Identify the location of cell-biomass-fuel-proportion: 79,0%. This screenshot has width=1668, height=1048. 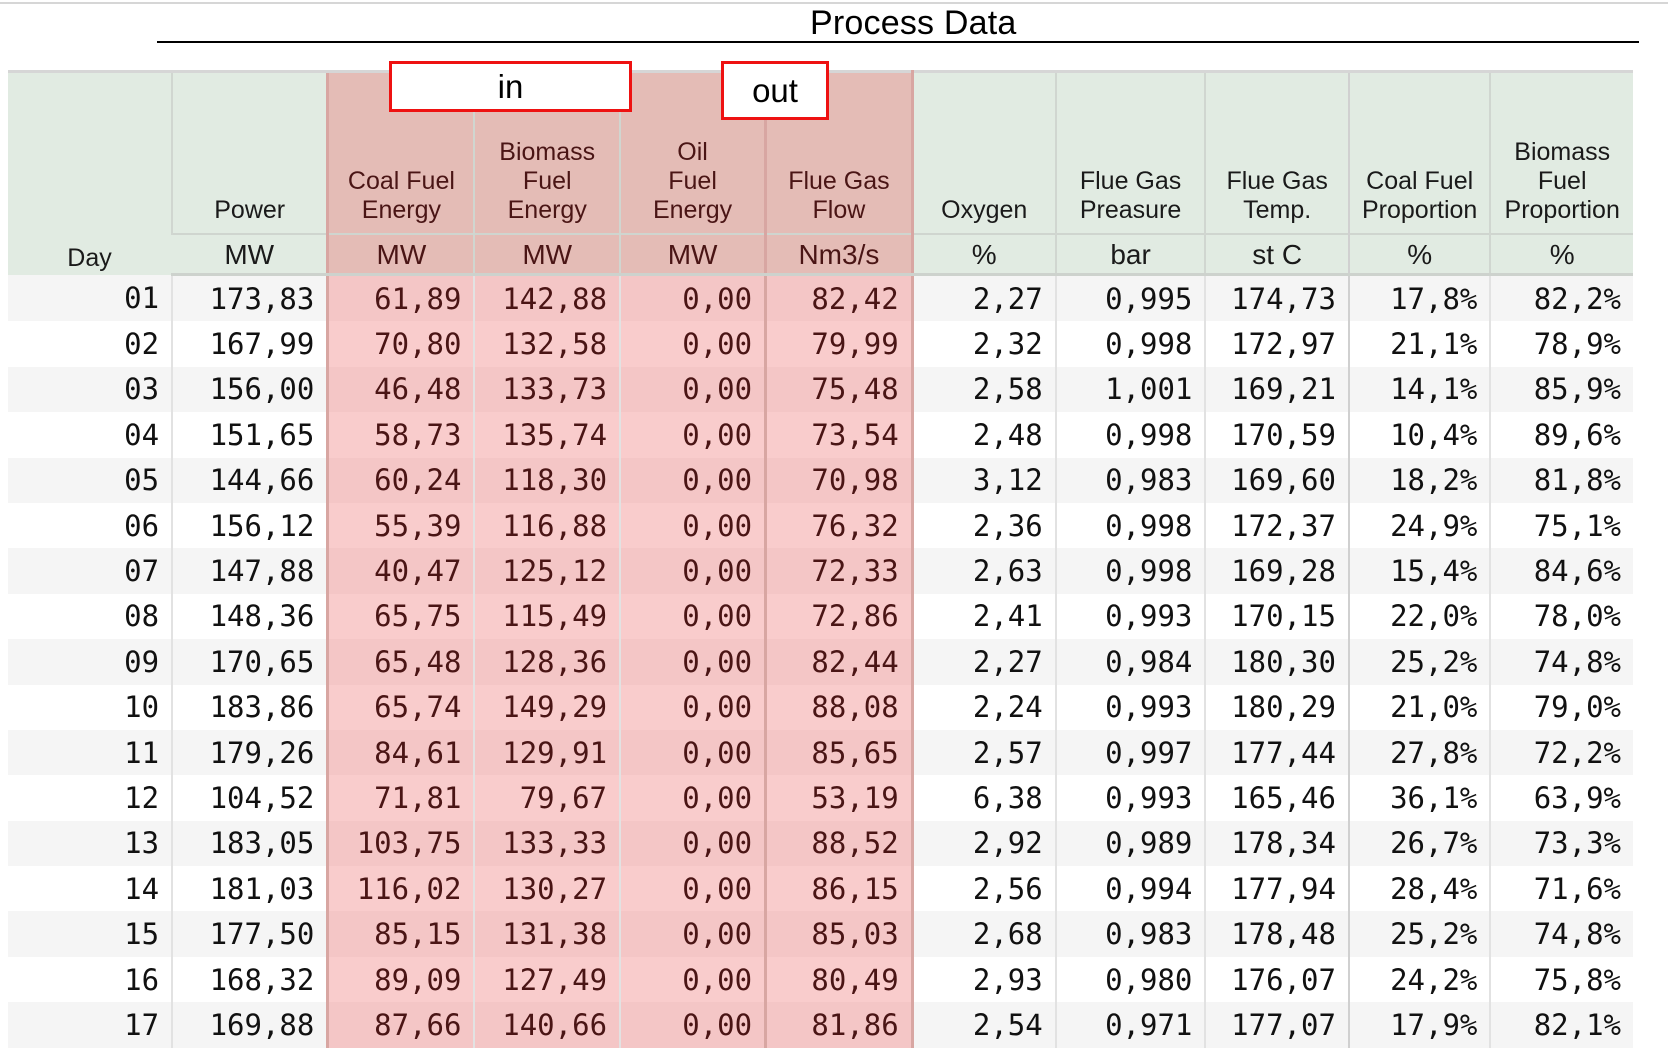
(1561, 707).